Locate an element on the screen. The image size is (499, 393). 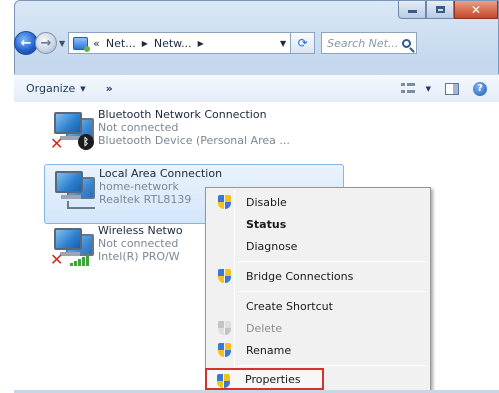
menu-item-label: Disable is located at coordinates (266, 202).